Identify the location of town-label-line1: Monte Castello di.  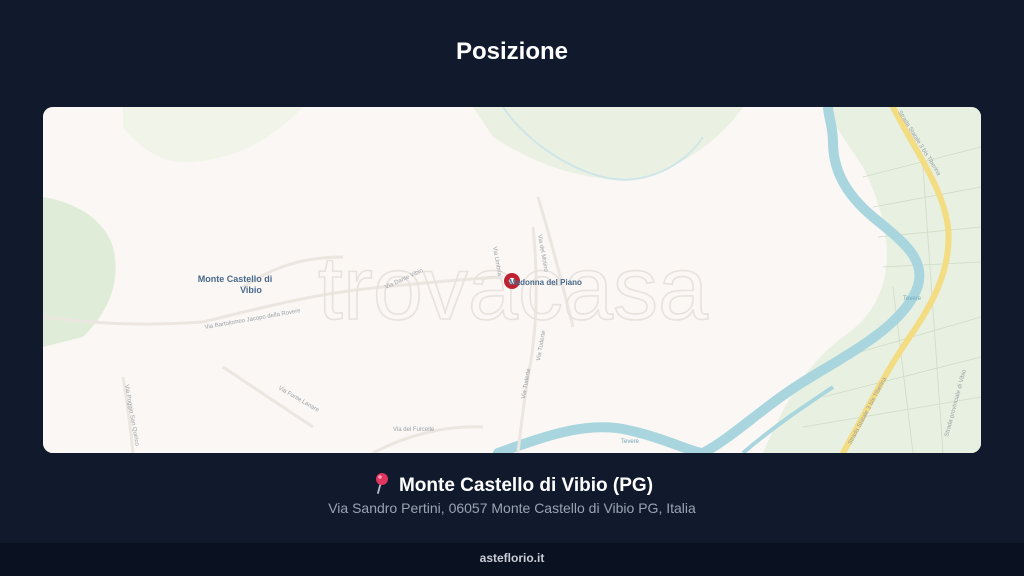
(235, 279).